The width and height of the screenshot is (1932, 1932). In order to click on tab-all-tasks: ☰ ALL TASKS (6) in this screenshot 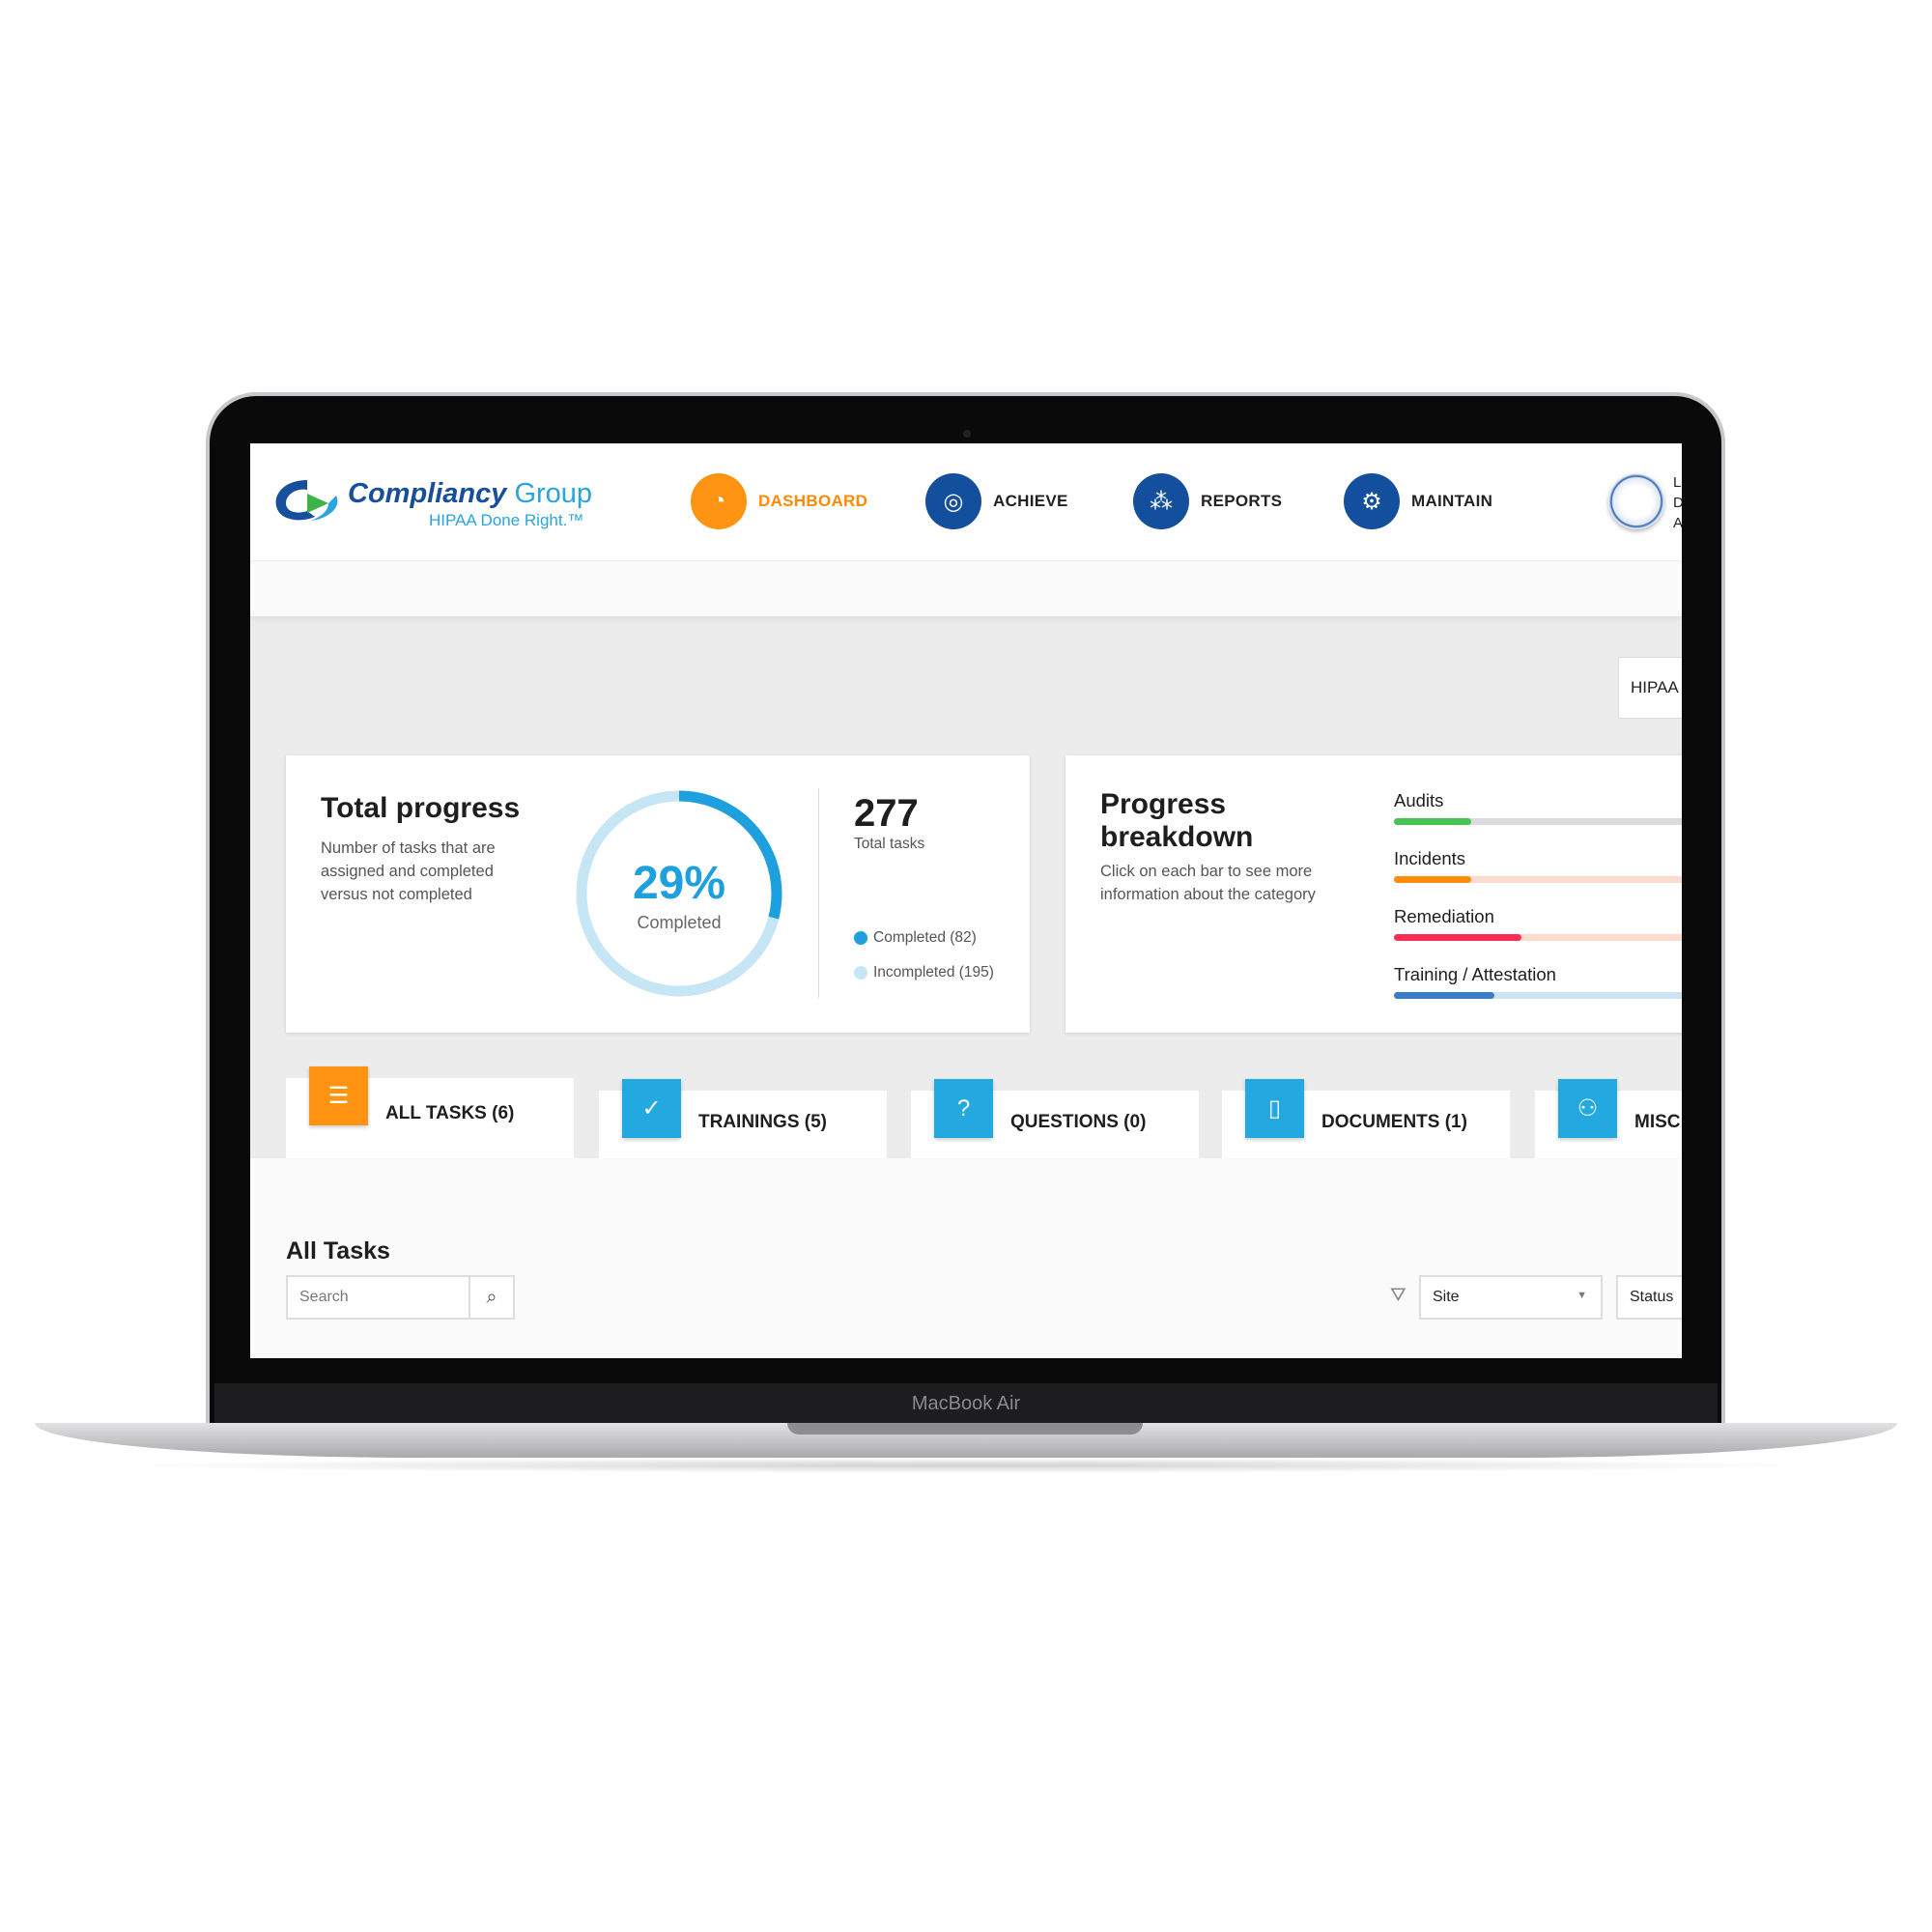, I will do `click(430, 1112)`.